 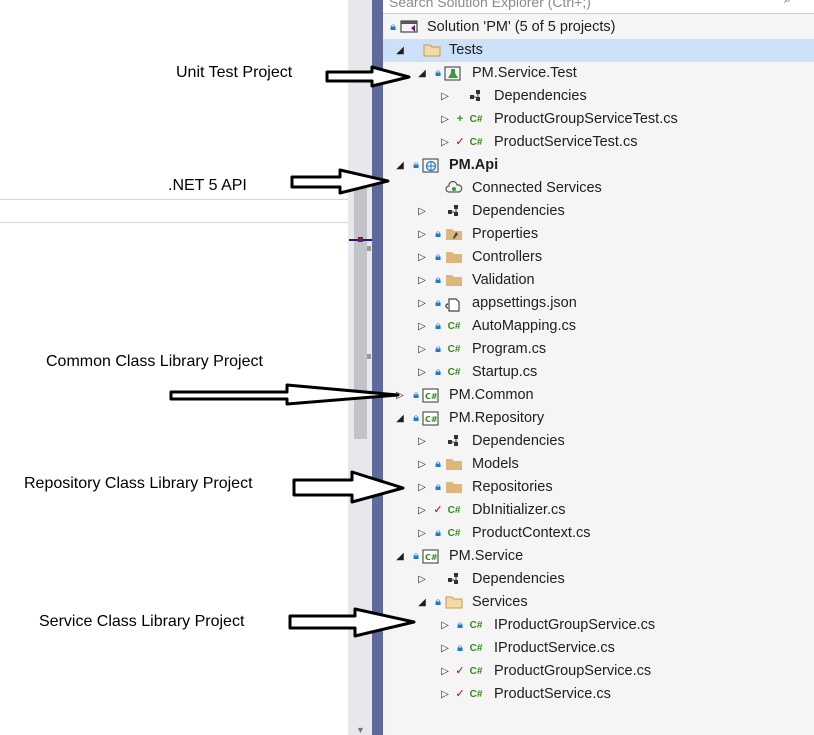 What do you see at coordinates (352, 622) in the screenshot?
I see `arrow-service` at bounding box center [352, 622].